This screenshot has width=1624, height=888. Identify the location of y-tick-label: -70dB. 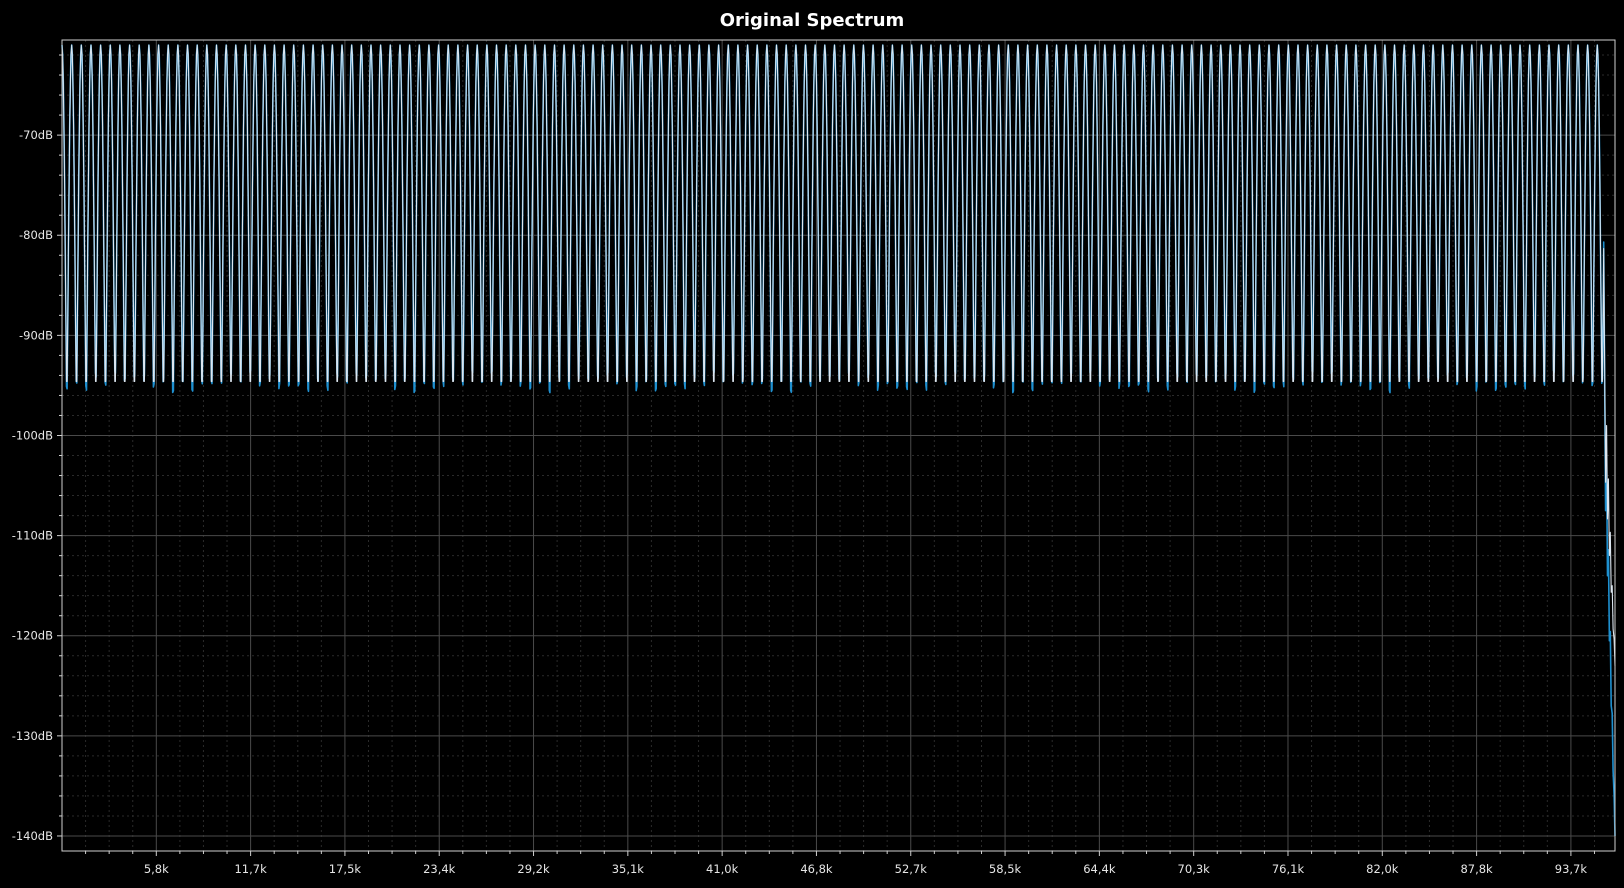
(36, 135).